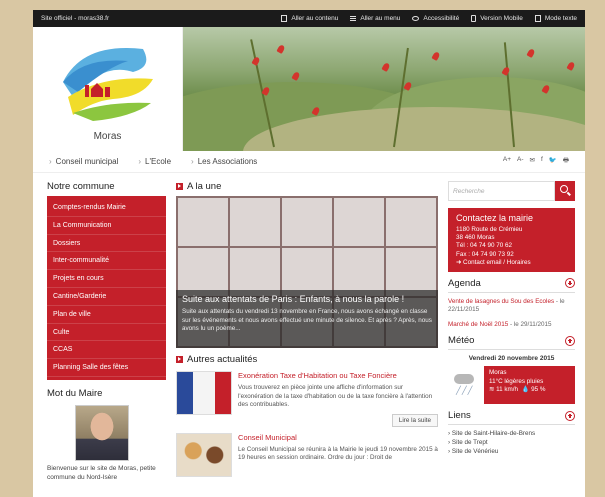 This screenshot has width=605, height=497. I want to click on nav-item-conseil-municipal: Conseil municipal, so click(84, 161).